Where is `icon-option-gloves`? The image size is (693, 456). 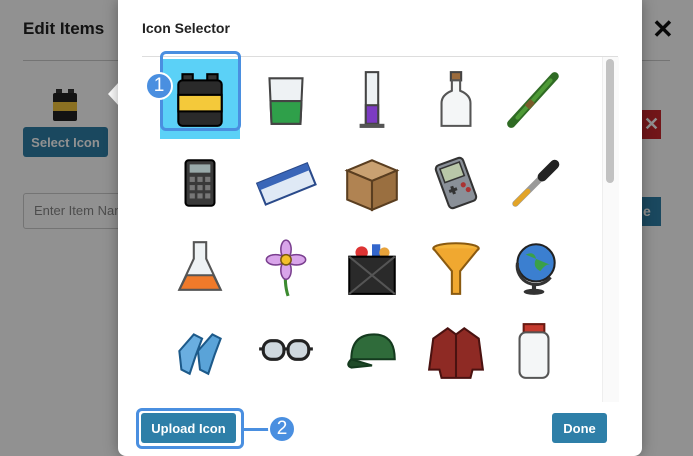
icon-option-gloves is located at coordinates (200, 351).